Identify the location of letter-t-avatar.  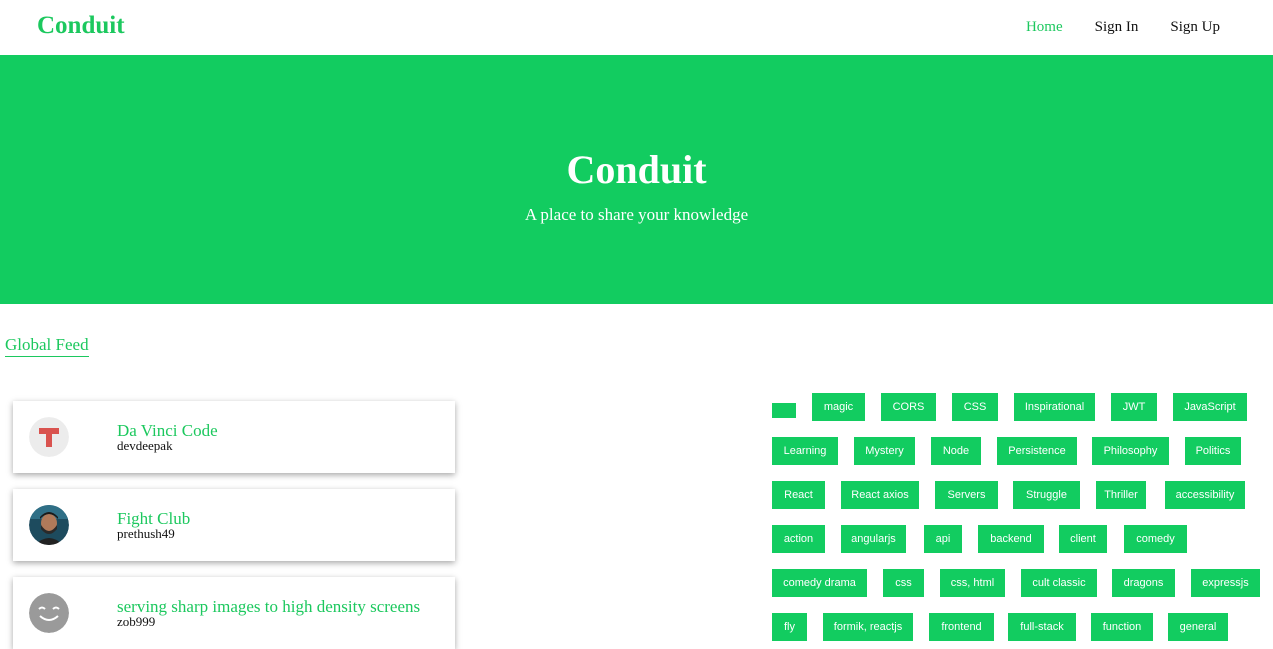
(49, 437).